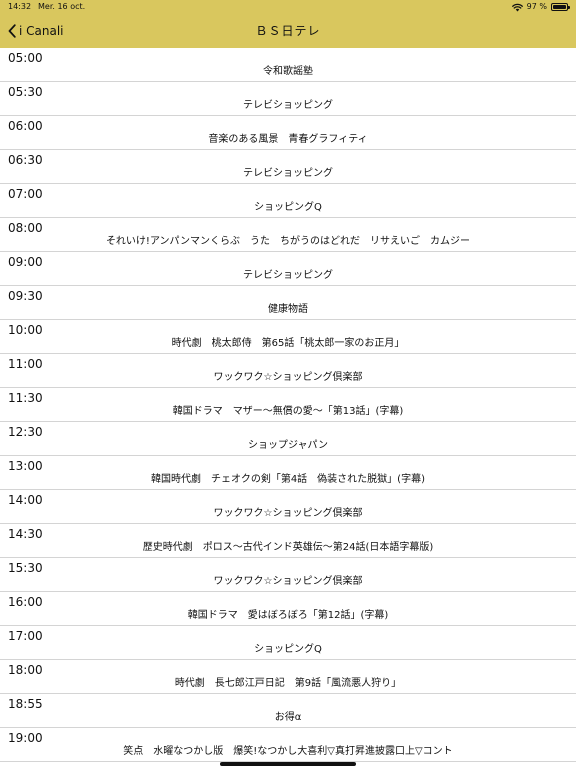 Image resolution: width=576 pixels, height=768 pixels. Describe the element at coordinates (288, 303) in the screenshot. I see `schedule-row: 09:30 健康物語` at that location.